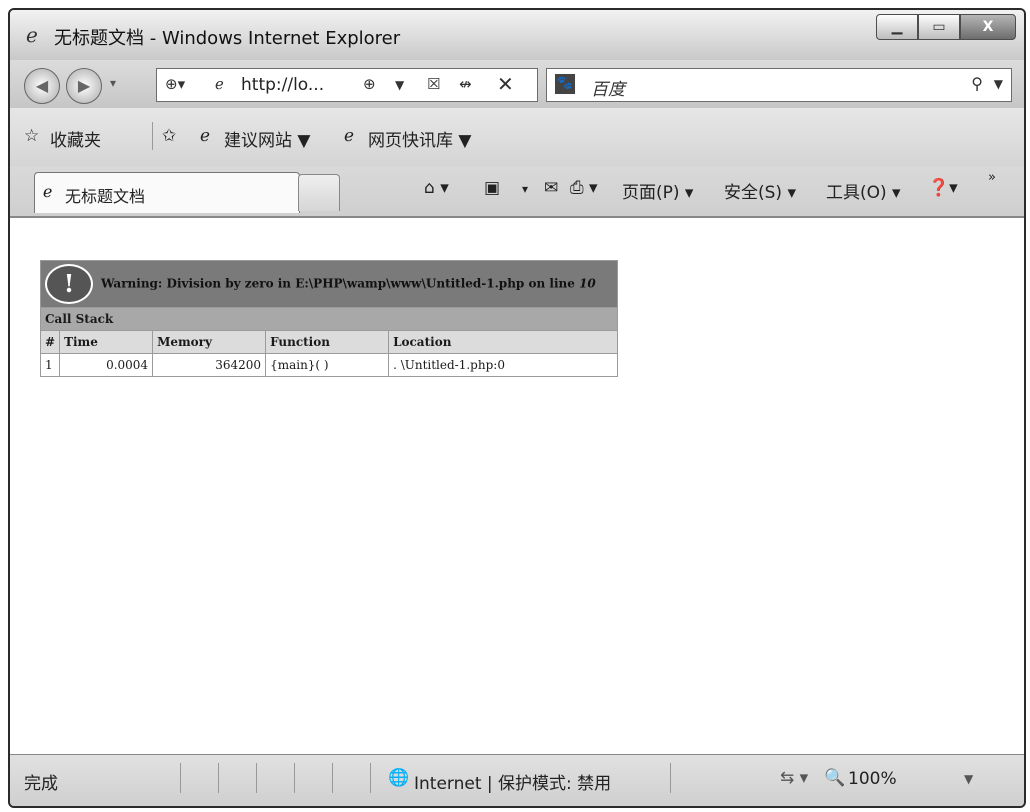 This screenshot has width=1030, height=812. I want to click on table-cell: 1, so click(50, 365).